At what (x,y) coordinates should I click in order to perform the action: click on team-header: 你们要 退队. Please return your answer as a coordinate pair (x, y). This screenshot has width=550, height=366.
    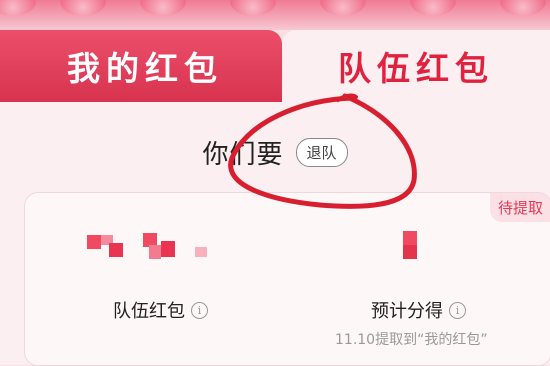
    Looking at the image, I should click on (275, 152).